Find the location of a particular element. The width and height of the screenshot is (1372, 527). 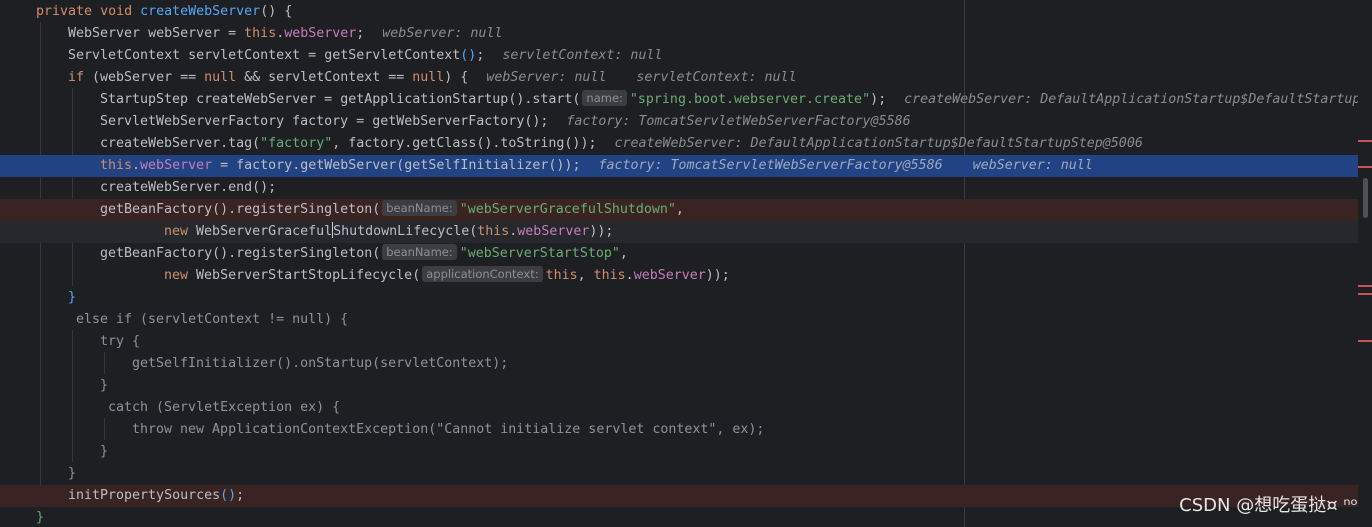

keyword: private is located at coordinates (64, 11).